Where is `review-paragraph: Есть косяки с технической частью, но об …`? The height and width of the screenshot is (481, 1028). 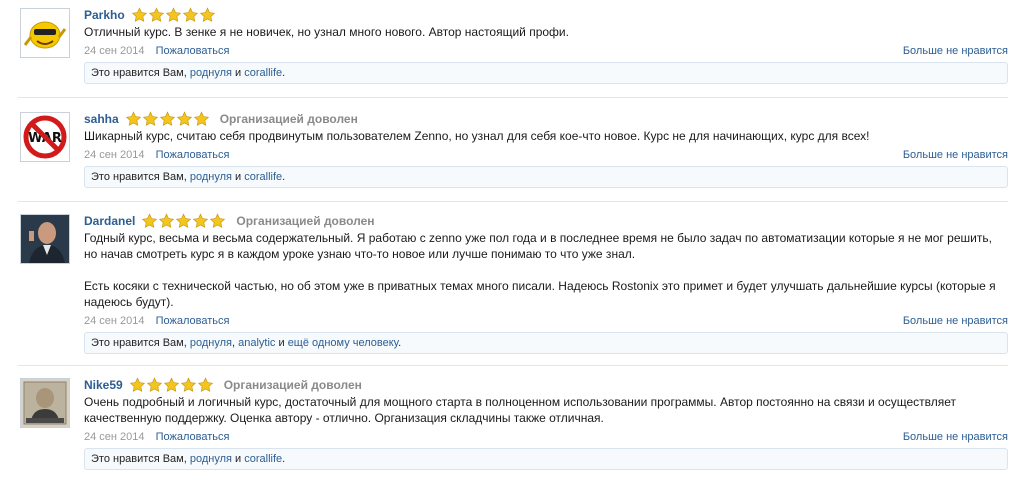 review-paragraph: Есть косяки с технической частью, но об … is located at coordinates (540, 294).